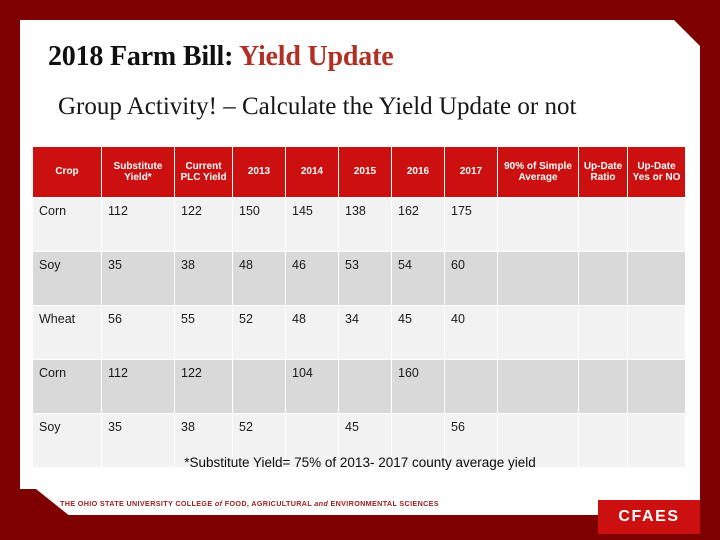 This screenshot has width=720, height=540. What do you see at coordinates (471, 332) in the screenshot?
I see `cell-2017: 40` at bounding box center [471, 332].